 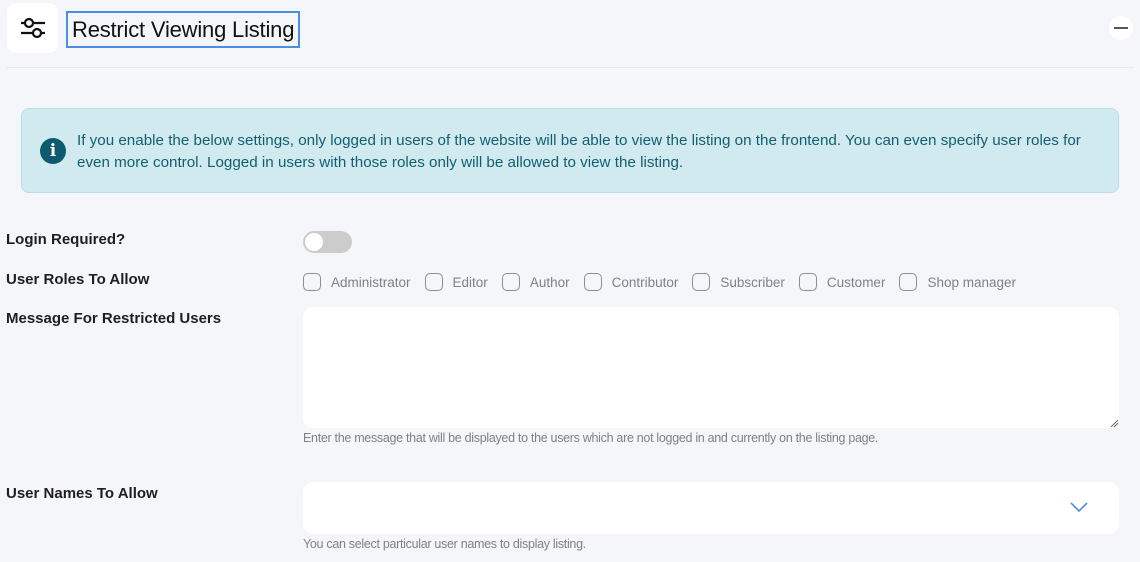 What do you see at coordinates (32, 28) in the screenshot?
I see `sliders-icon` at bounding box center [32, 28].